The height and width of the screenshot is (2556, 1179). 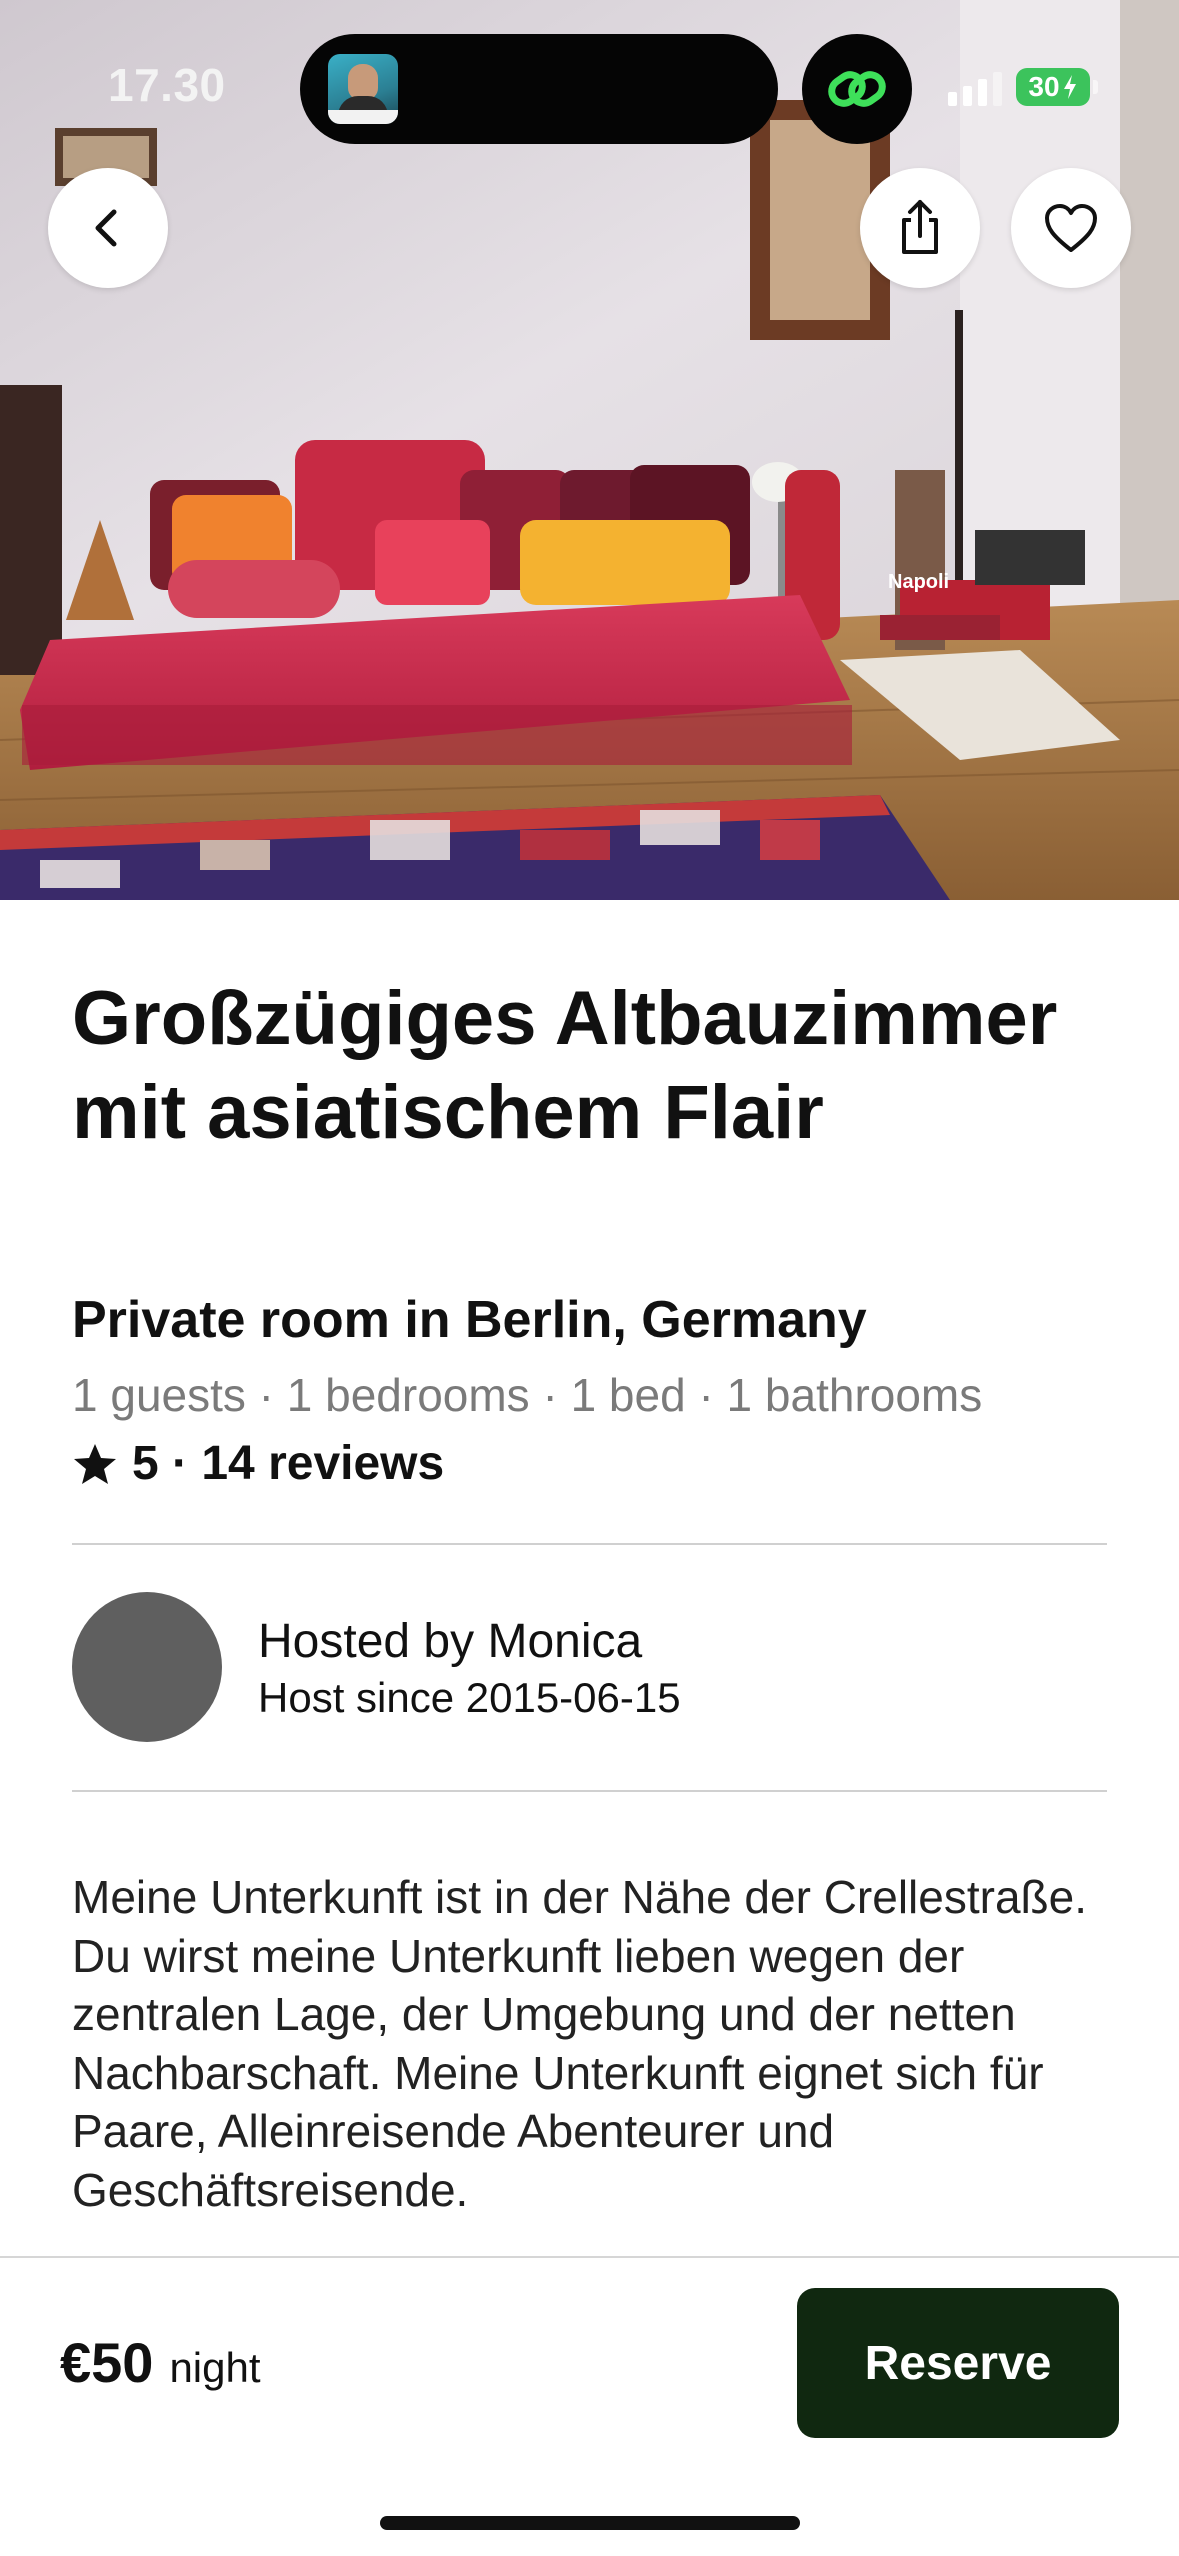 I want to click on rating: 5 · 14 reviews, so click(x=258, y=1463).